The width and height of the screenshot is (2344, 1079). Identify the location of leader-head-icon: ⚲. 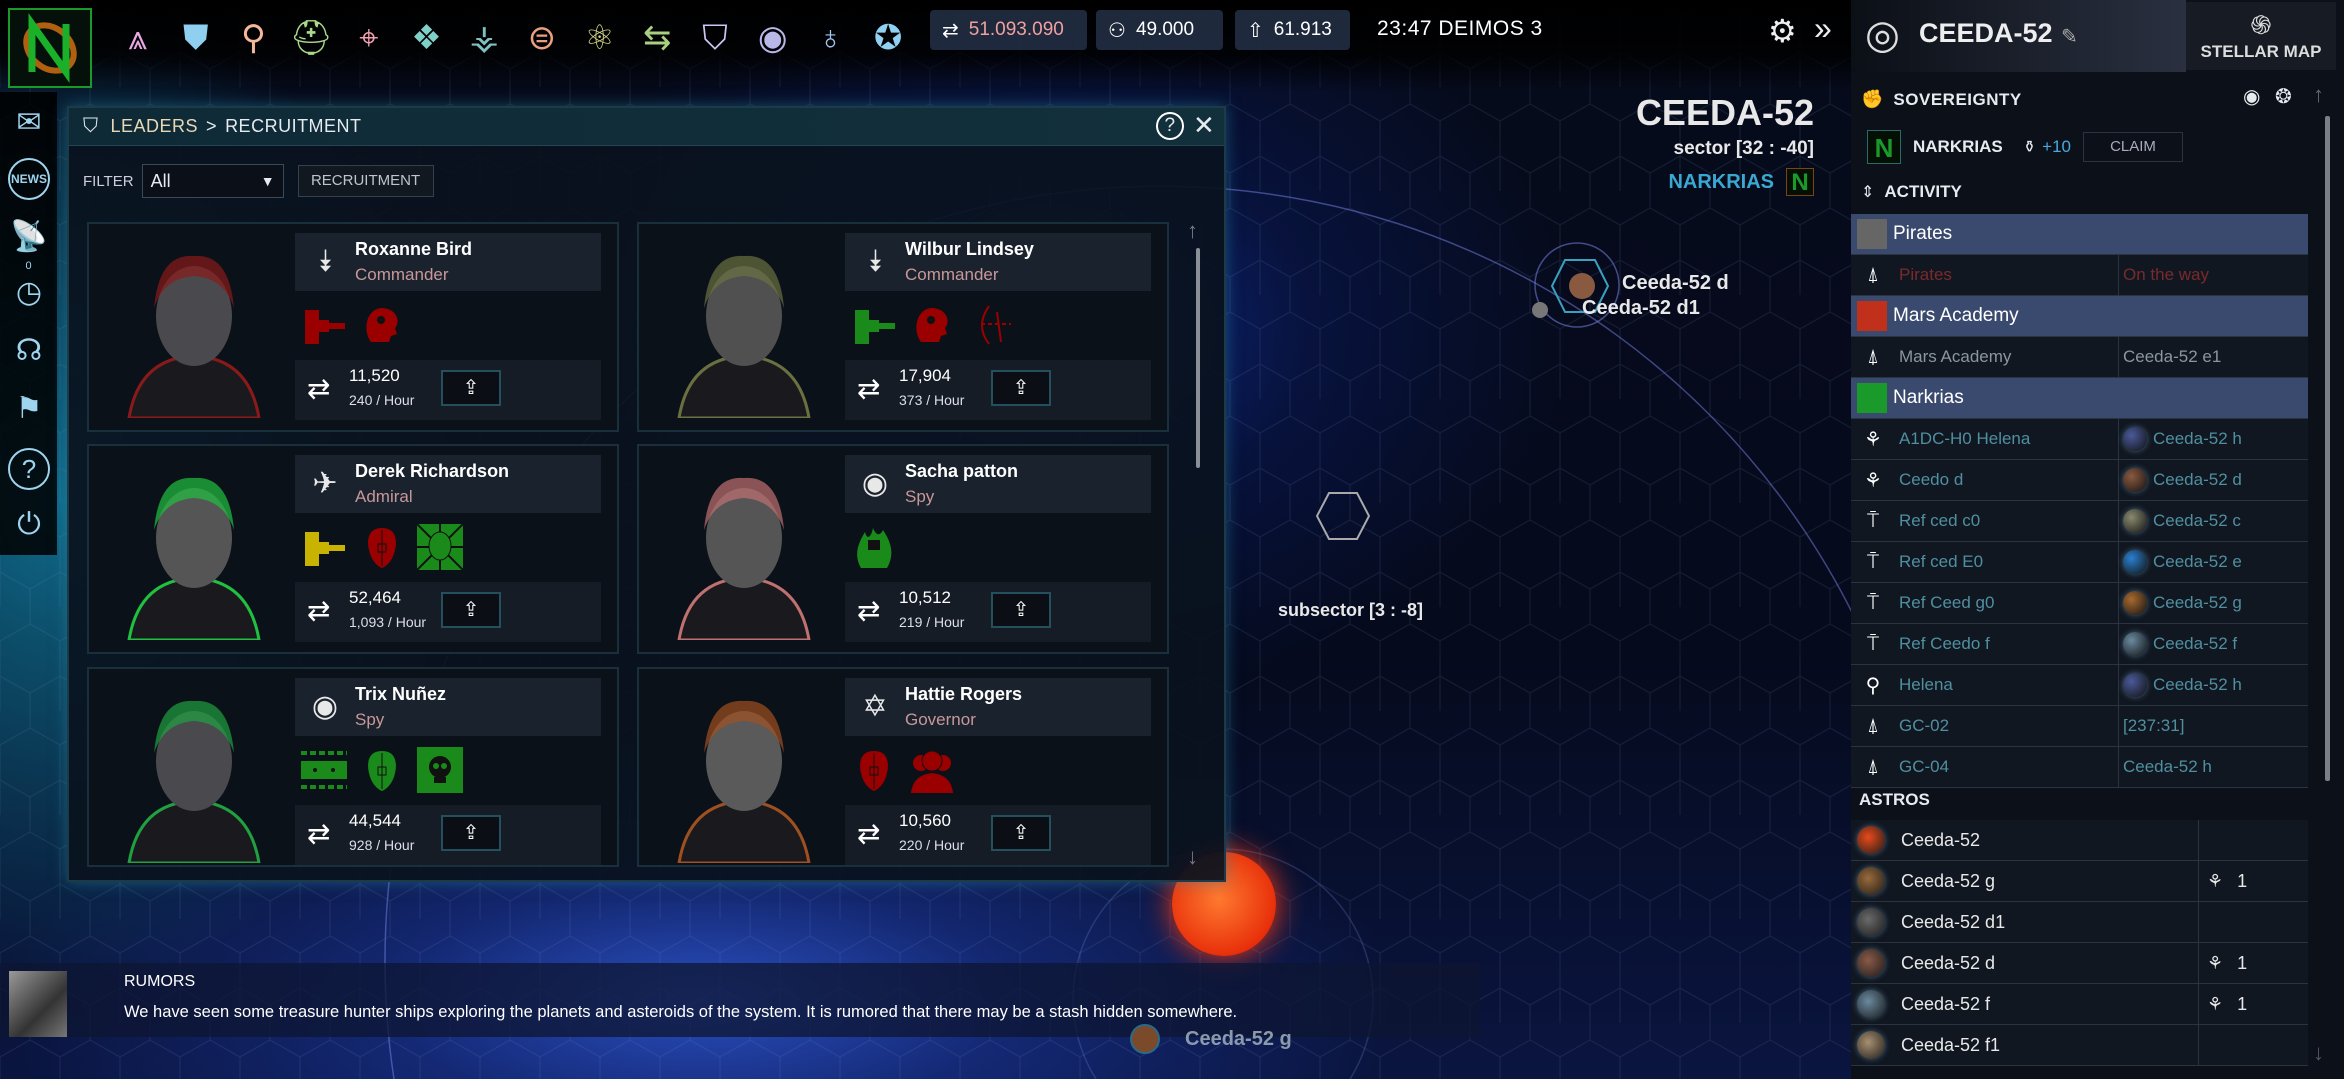
(253, 38).